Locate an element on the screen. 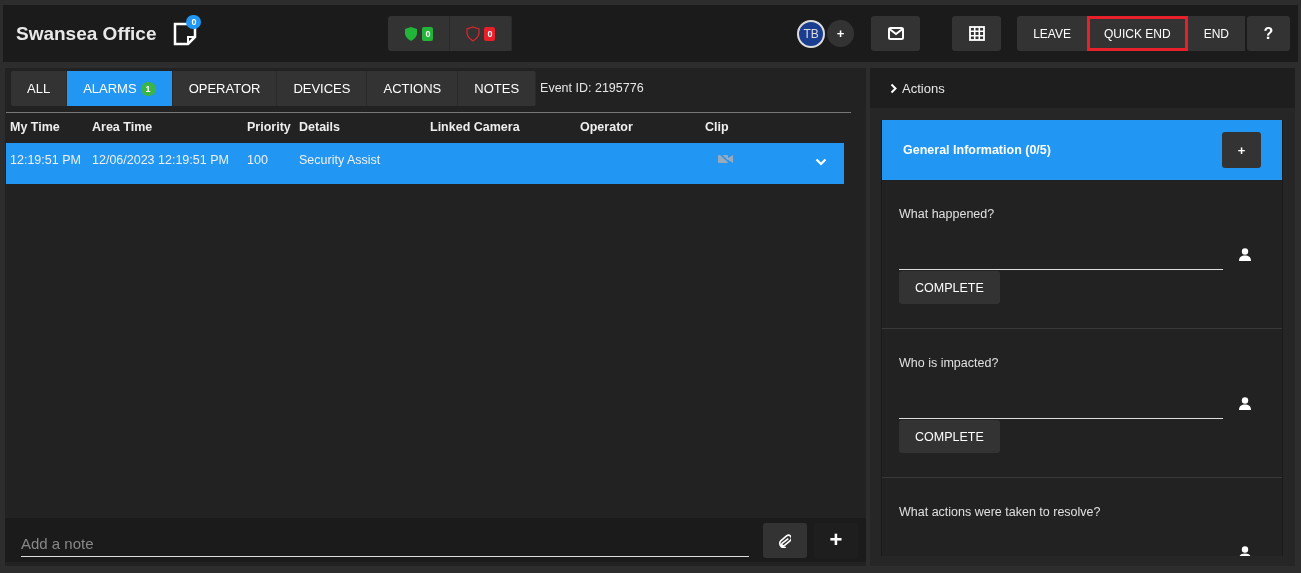 This screenshot has height=573, width=1301. panel-title: Actions is located at coordinates (923, 88).